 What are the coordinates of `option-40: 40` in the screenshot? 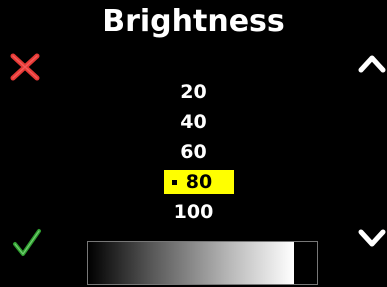 It's located at (193, 122).